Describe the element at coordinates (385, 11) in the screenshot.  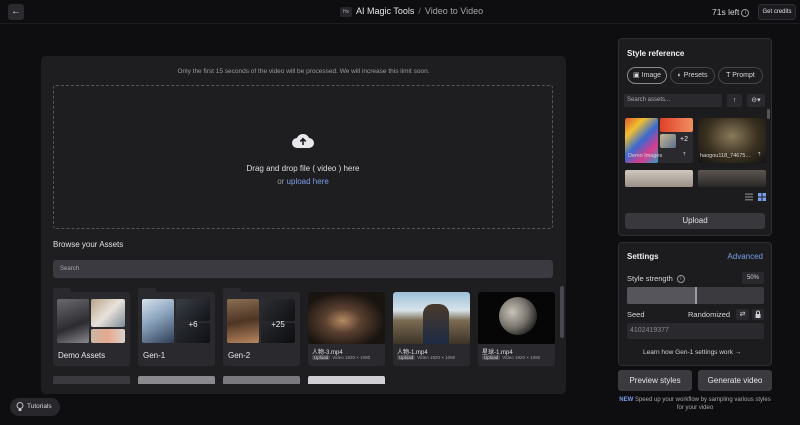
I see `breadcrumb-app: AI Magic Tools` at that location.